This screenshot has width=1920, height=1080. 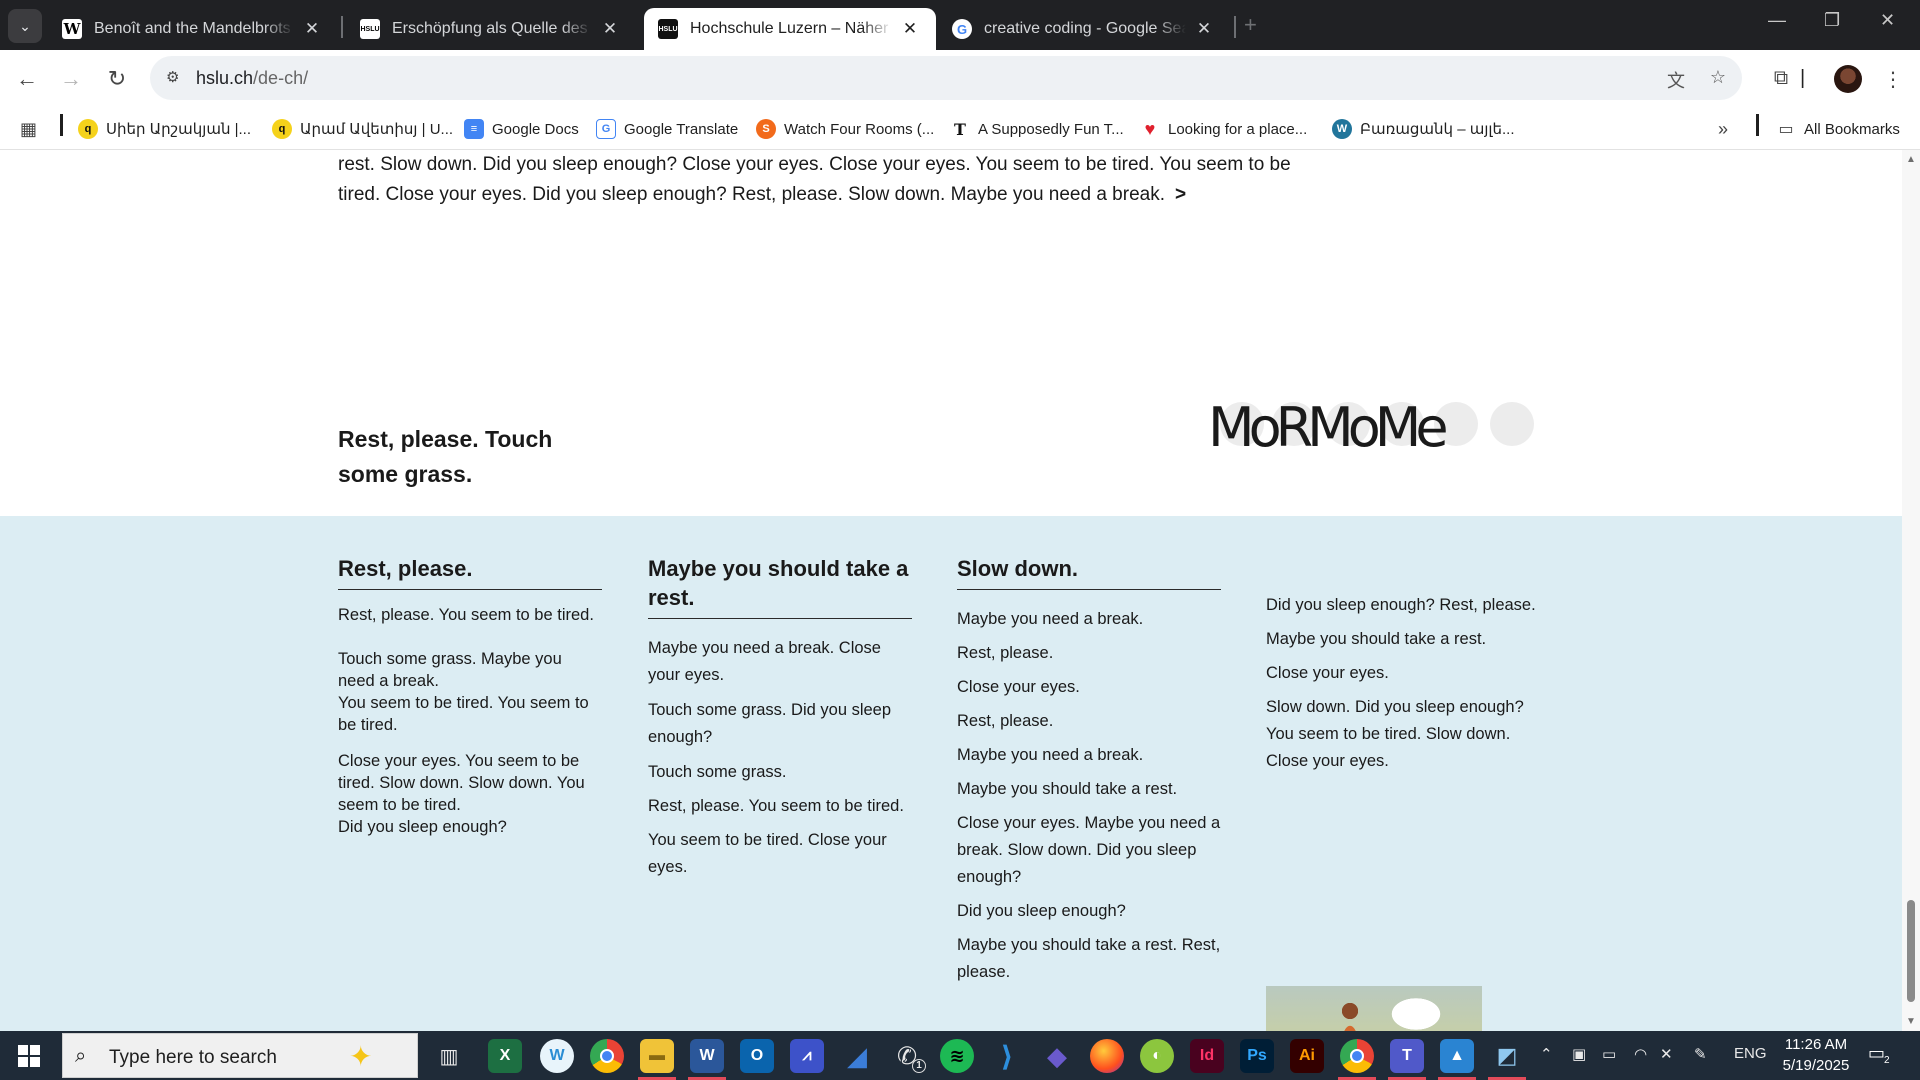 I want to click on notification-center-icon: ▭ 2, so click(x=1879, y=1054).